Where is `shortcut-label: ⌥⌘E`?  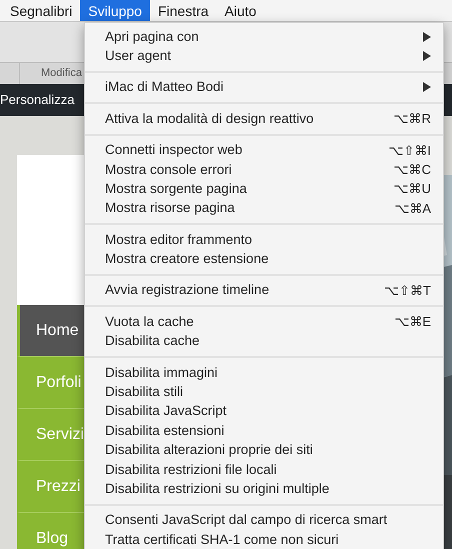 shortcut-label: ⌥⌘E is located at coordinates (412, 322).